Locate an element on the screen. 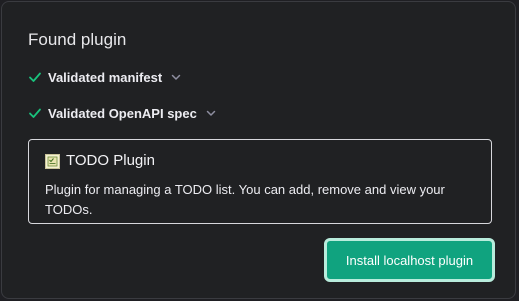 The image size is (519, 301). todo-logo-icon is located at coordinates (52, 161).